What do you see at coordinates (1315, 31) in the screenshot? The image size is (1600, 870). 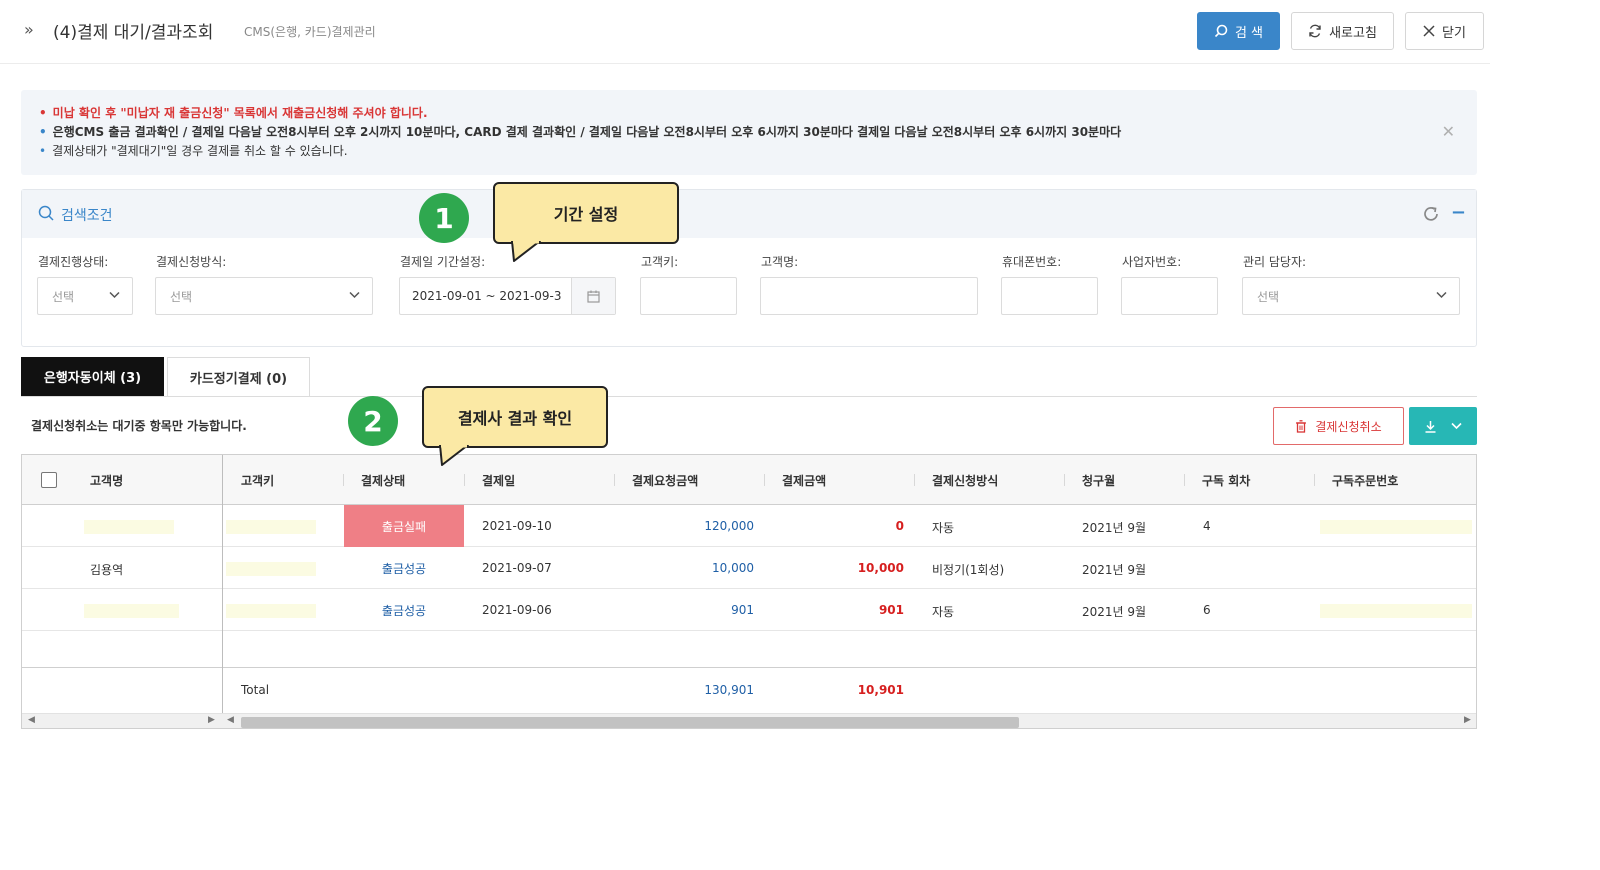 I see `refresh-icon` at bounding box center [1315, 31].